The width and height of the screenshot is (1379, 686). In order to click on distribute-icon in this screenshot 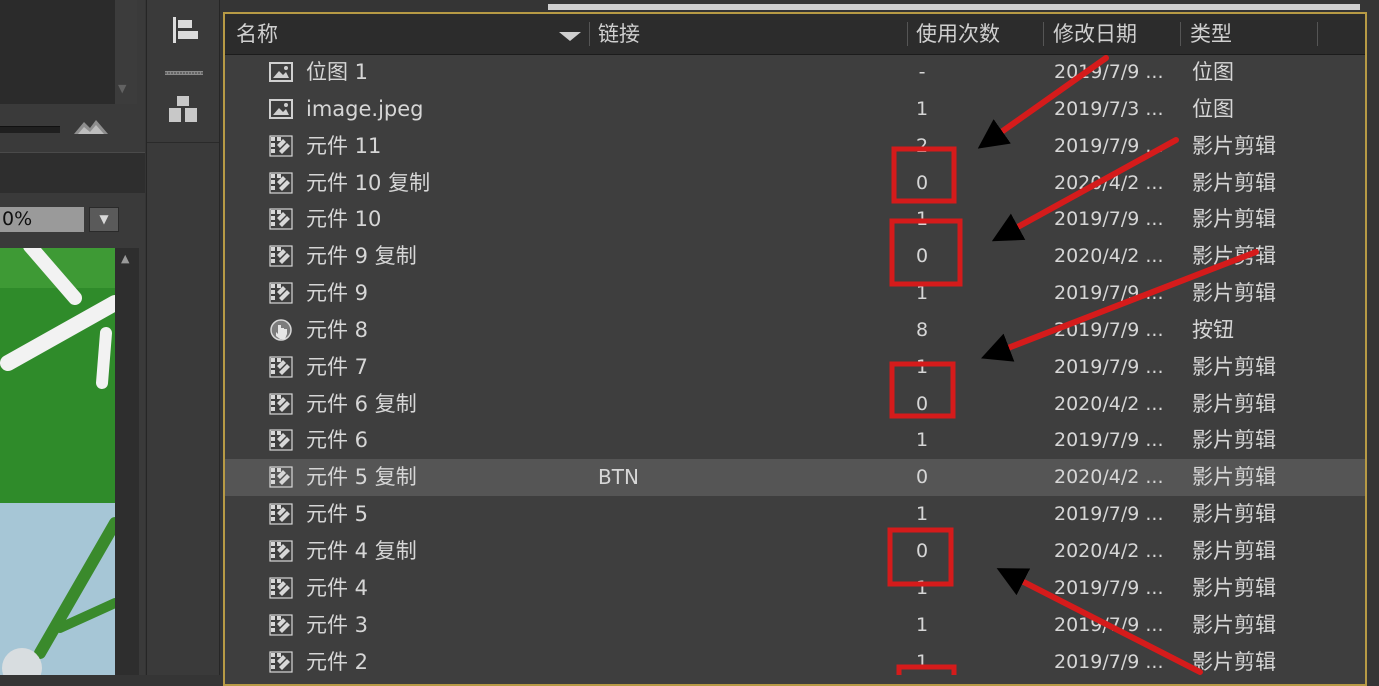, I will do `click(183, 110)`.